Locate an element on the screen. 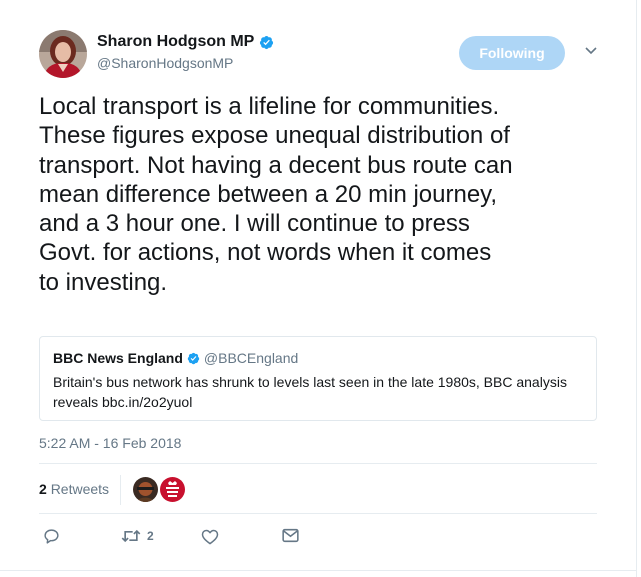 Image resolution: width=641 pixels, height=577 pixels. author-avatar is located at coordinates (63, 54).